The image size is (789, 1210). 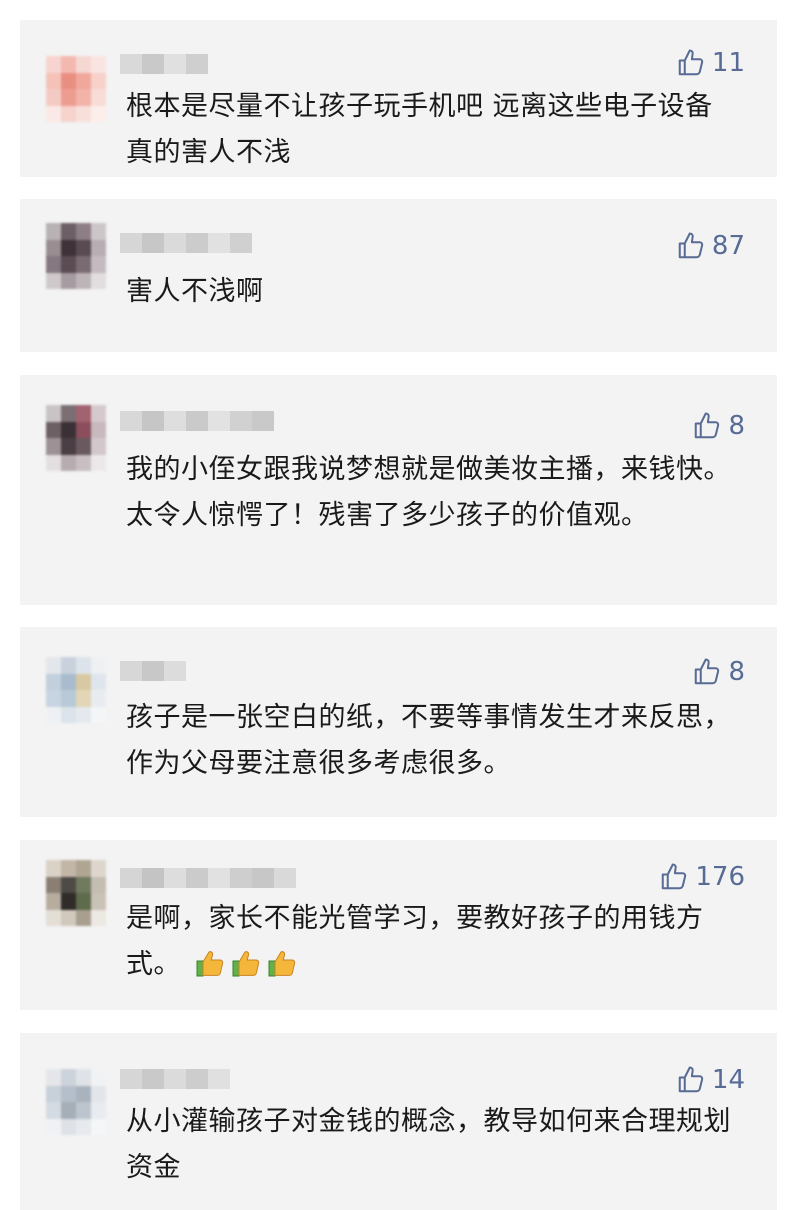 What do you see at coordinates (710, 246) in the screenshot?
I see `like-button: 87` at bounding box center [710, 246].